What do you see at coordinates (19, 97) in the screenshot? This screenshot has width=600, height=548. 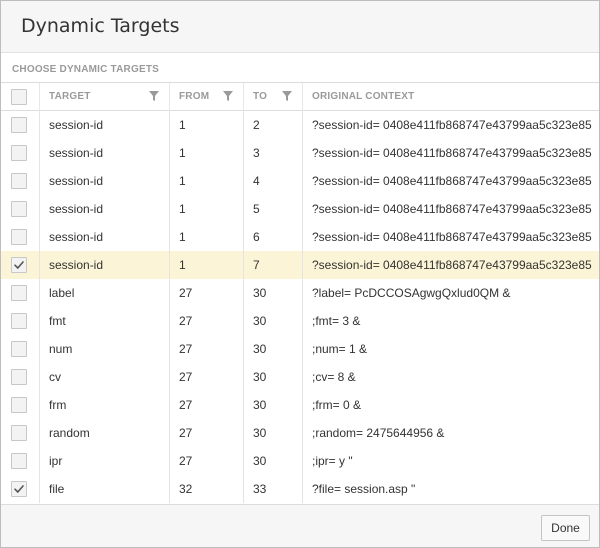 I see `select-all-checkbox` at bounding box center [19, 97].